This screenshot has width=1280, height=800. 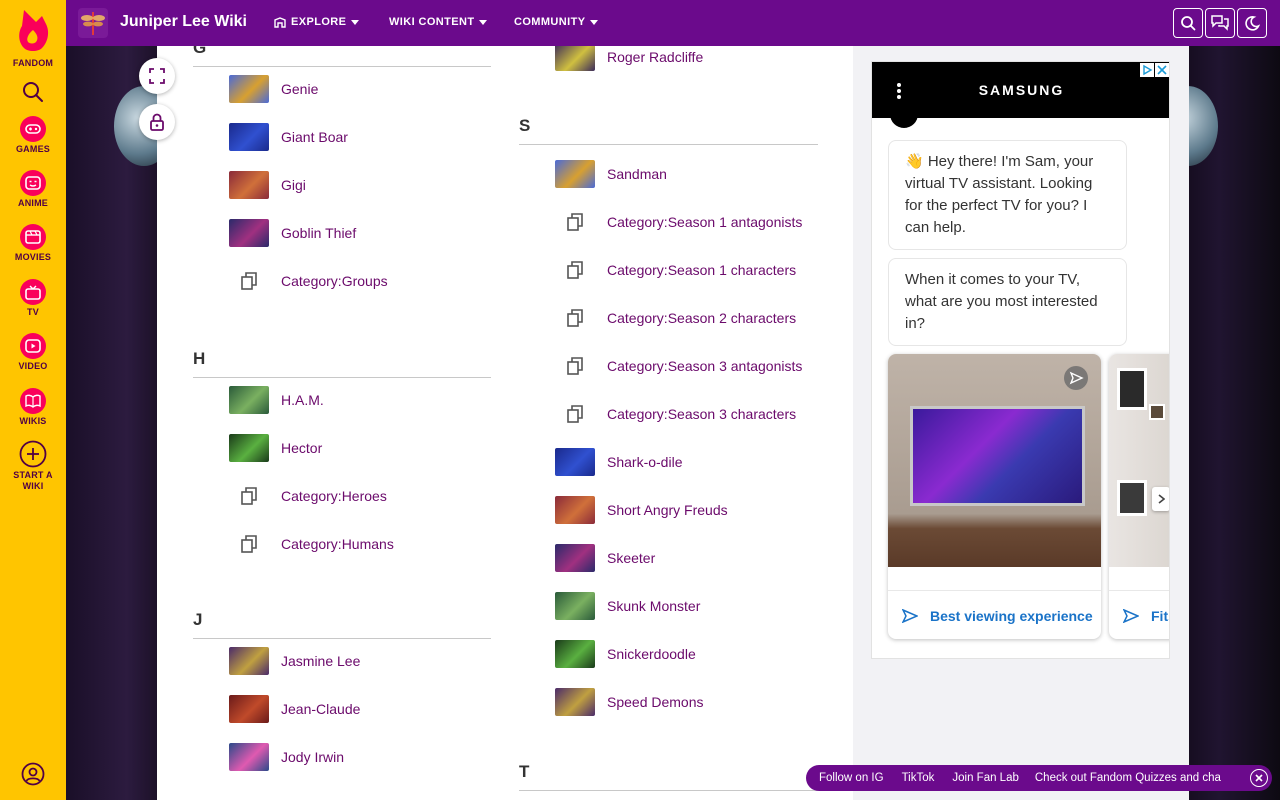 I want to click on nav-explore: EXPLORE, so click(x=317, y=22).